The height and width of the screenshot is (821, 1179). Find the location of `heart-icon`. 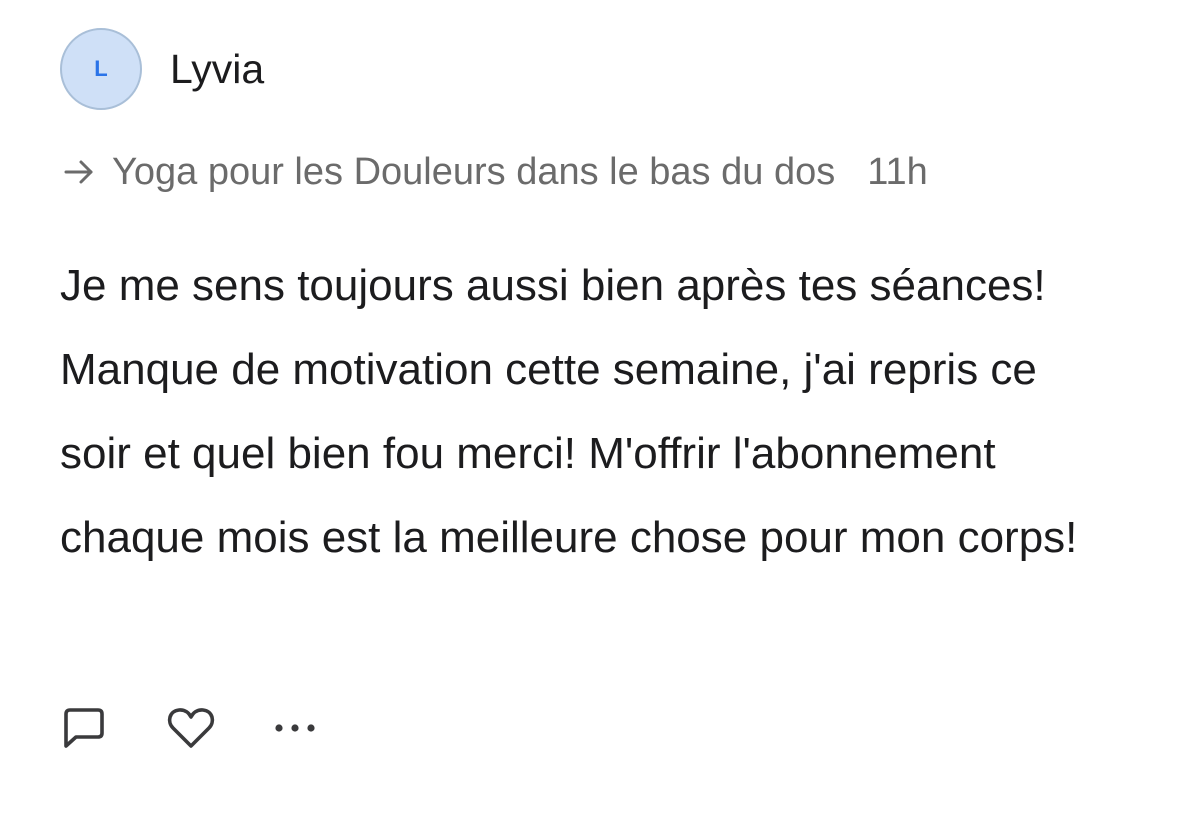

heart-icon is located at coordinates (191, 728).